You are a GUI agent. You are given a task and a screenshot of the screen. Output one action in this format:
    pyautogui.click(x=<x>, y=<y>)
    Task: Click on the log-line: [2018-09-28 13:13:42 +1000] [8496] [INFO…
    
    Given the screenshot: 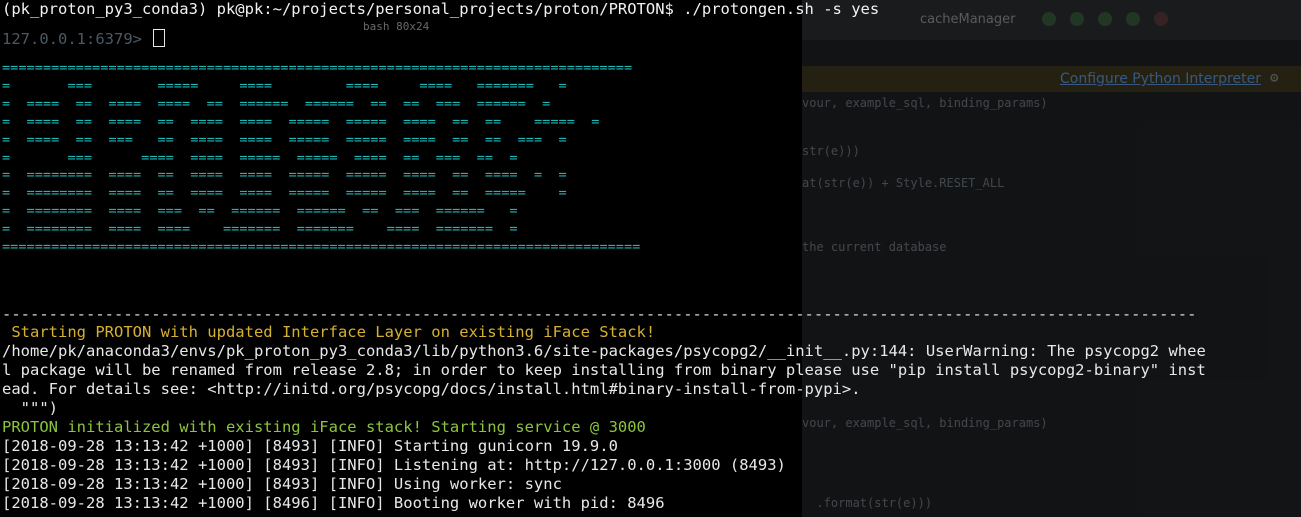 What is the action you would take?
    pyautogui.click(x=333, y=503)
    